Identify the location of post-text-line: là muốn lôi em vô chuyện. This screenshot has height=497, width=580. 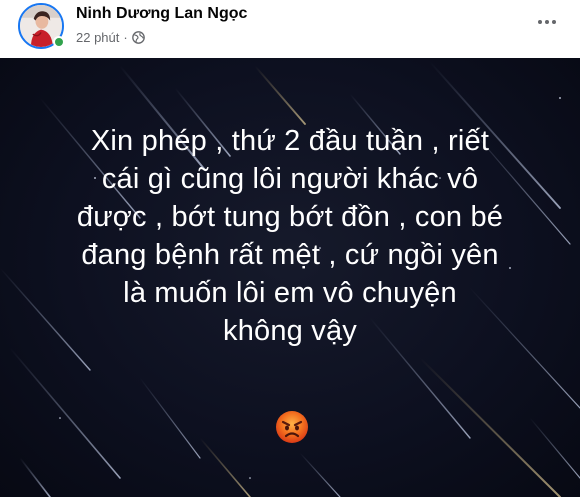
(290, 293).